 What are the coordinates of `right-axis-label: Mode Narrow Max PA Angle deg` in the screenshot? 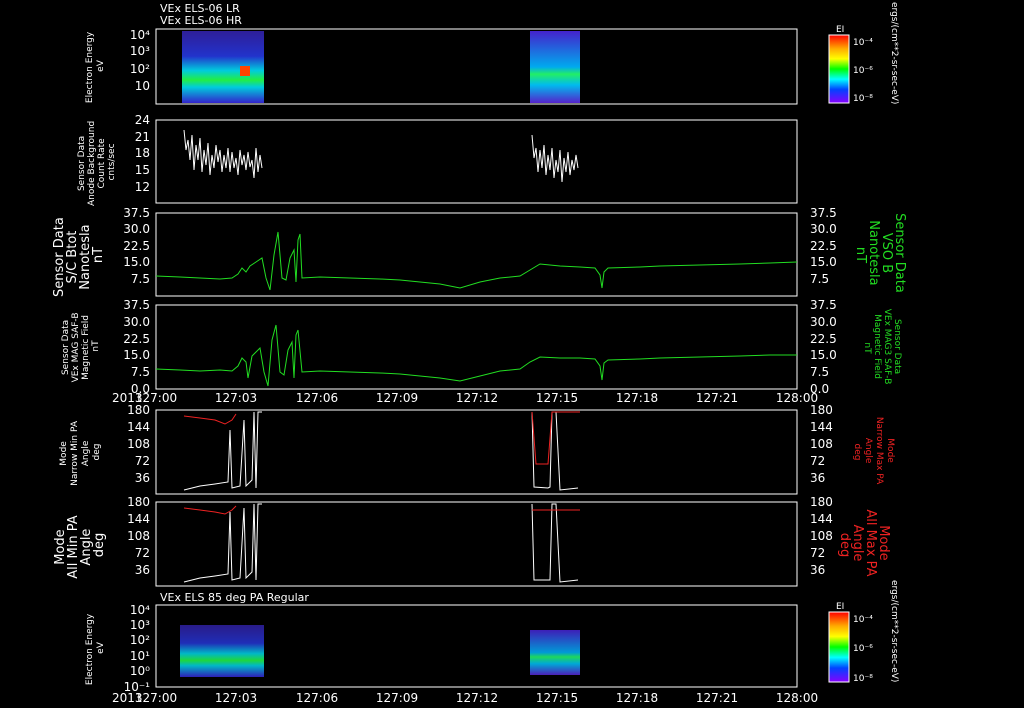 It's located at (873, 452).